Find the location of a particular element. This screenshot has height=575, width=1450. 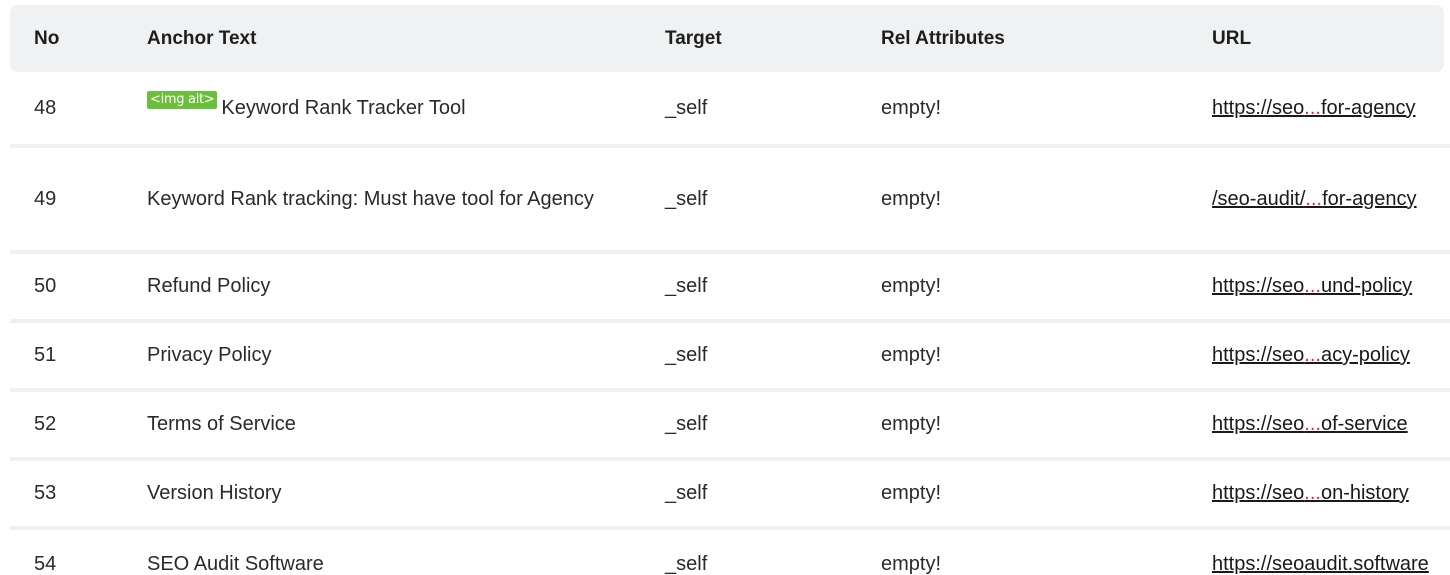

table-header: No Anchor Text Target Rel Attributes URL is located at coordinates (727, 38).